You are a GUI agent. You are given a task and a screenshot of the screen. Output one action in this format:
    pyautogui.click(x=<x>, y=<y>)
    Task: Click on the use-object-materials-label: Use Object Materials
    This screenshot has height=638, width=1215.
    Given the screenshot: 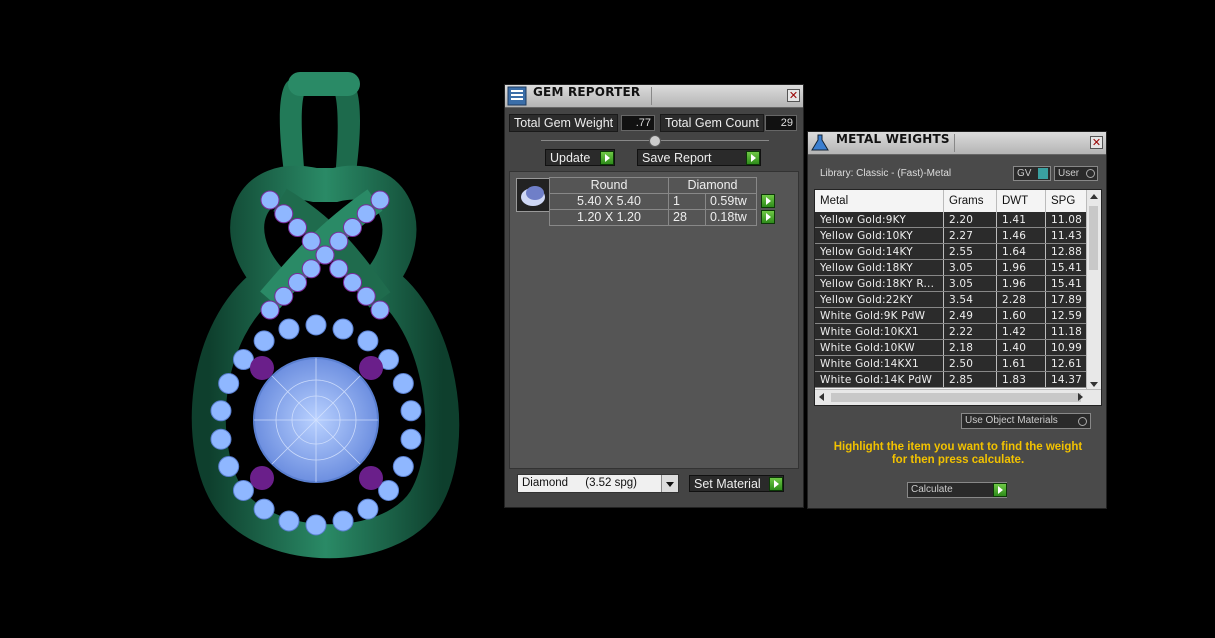 What is the action you would take?
    pyautogui.click(x=1011, y=420)
    